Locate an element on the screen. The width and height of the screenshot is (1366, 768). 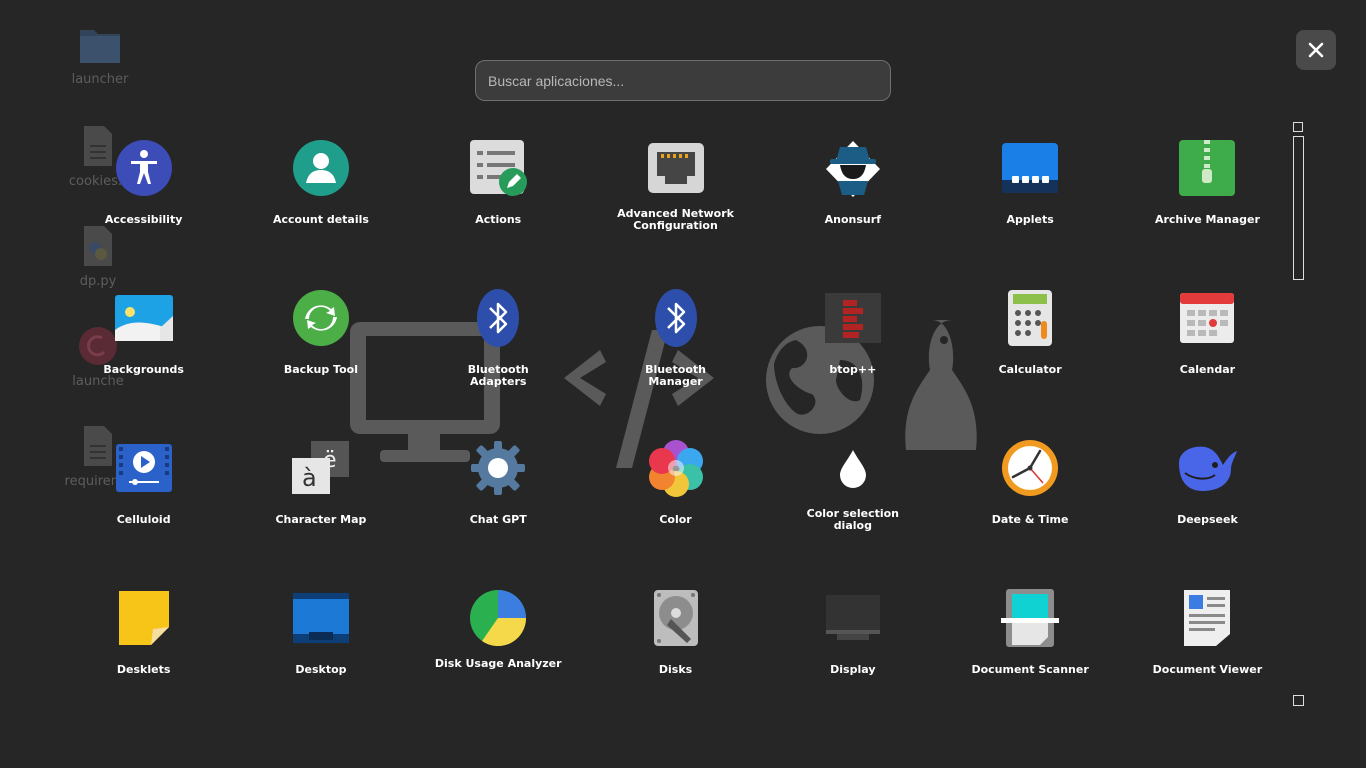
disk-icon is located at coordinates (676, 618).